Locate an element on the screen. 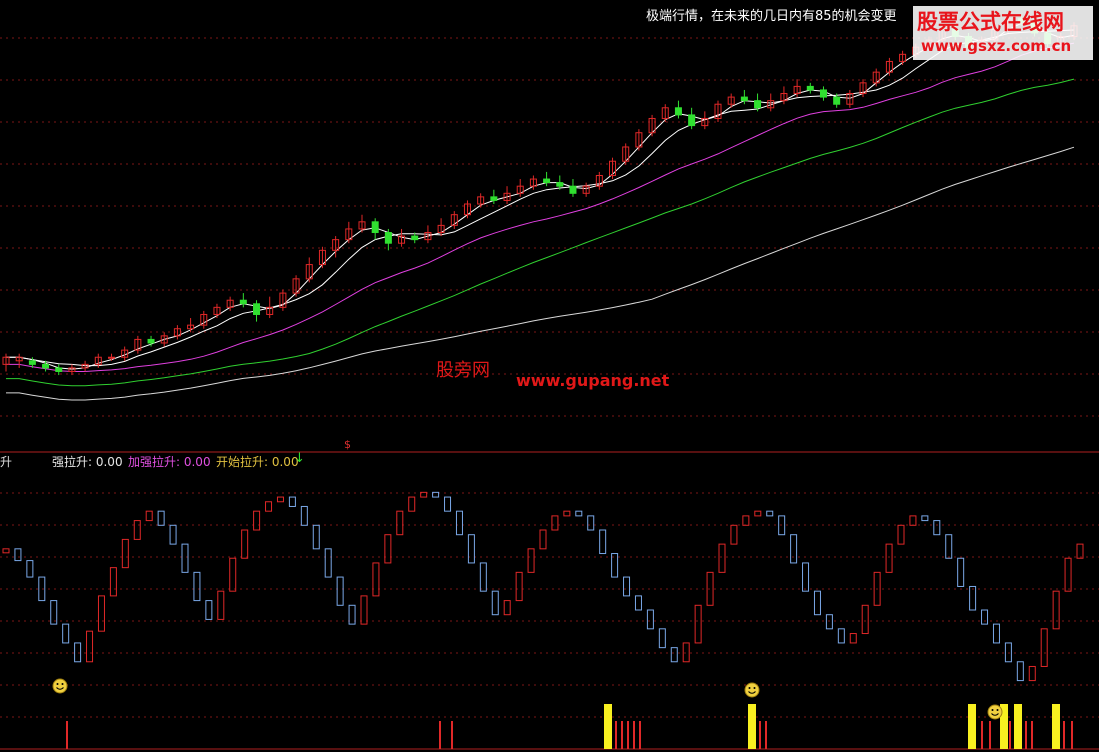 The image size is (1099, 752). watermark-center-url: www.gupang.net is located at coordinates (593, 380).